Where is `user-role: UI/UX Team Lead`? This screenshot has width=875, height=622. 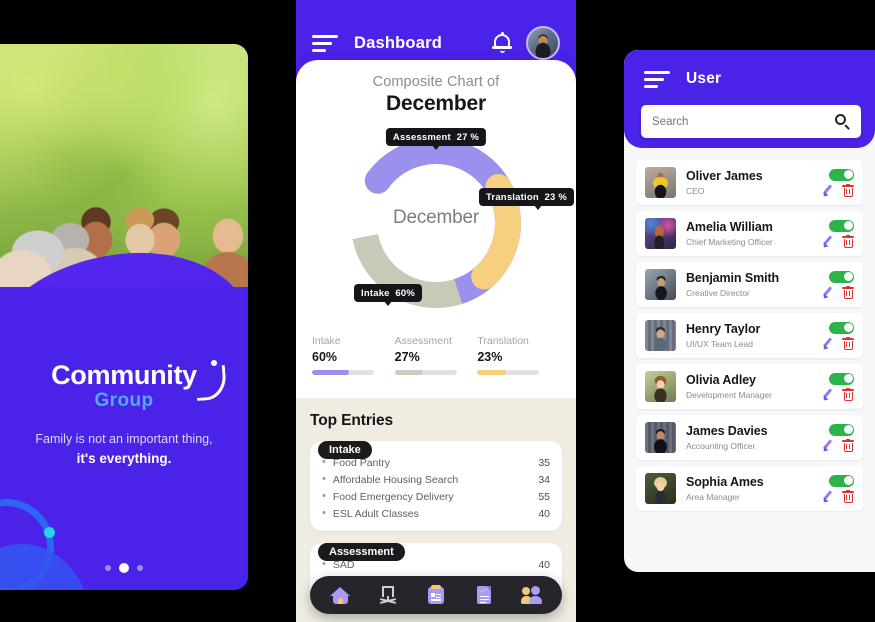 user-role: UI/UX Team Lead is located at coordinates (719, 344).